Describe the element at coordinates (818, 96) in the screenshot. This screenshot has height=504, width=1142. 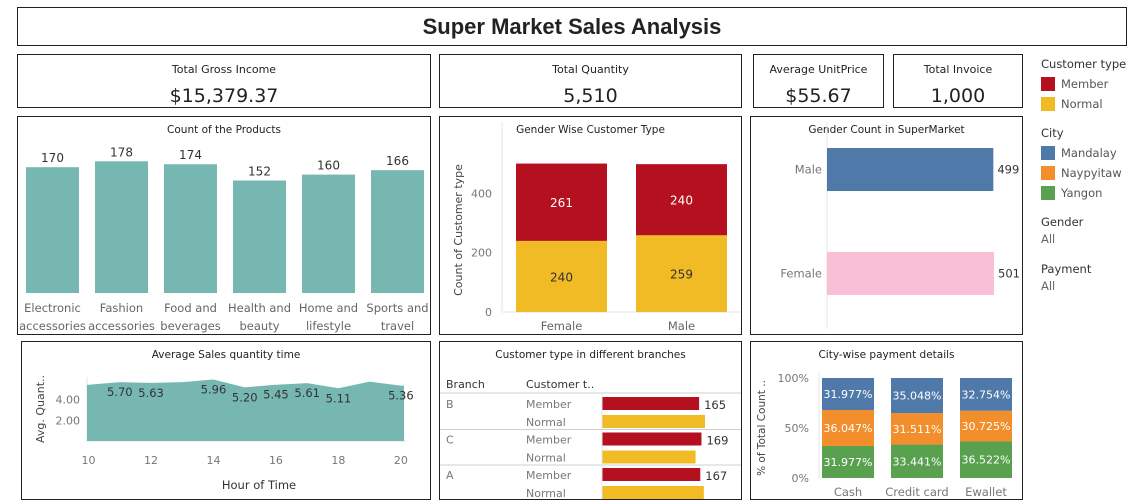
I see `kpi-value: $55.67` at that location.